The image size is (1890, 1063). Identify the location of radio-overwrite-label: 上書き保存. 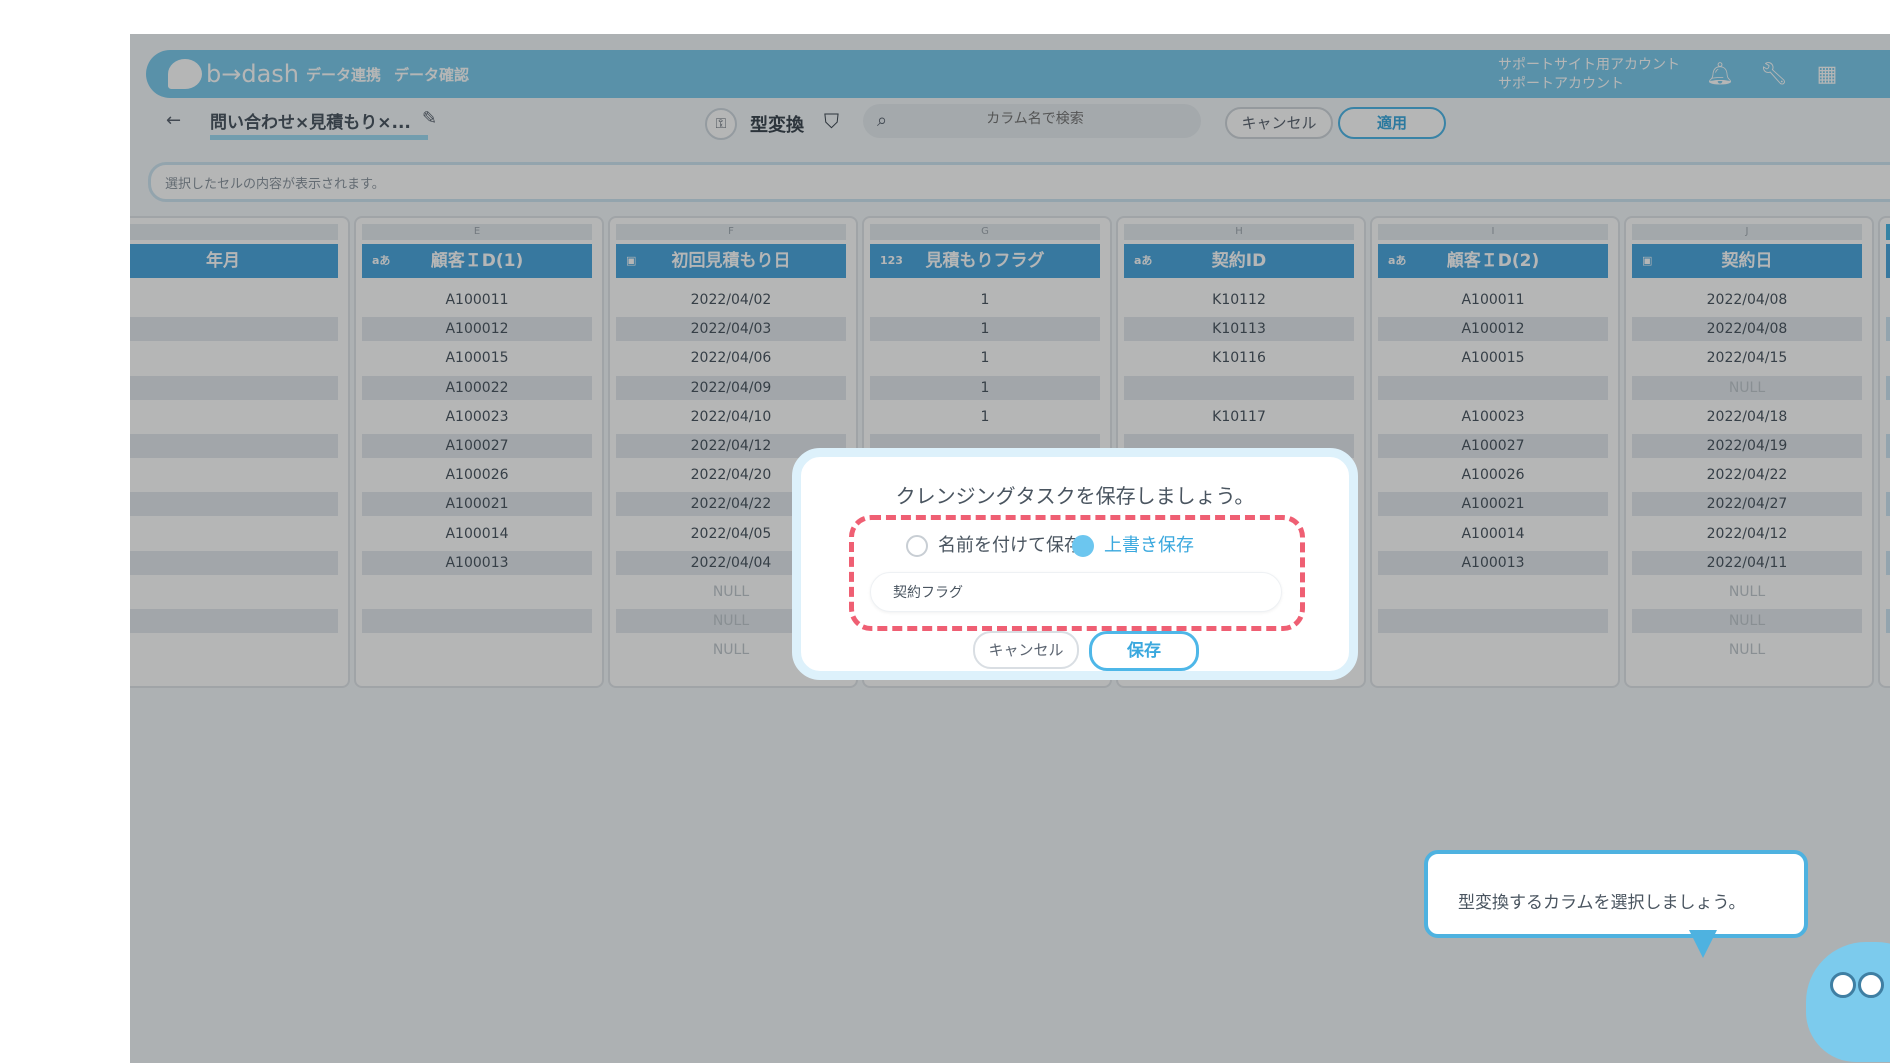
(1149, 545).